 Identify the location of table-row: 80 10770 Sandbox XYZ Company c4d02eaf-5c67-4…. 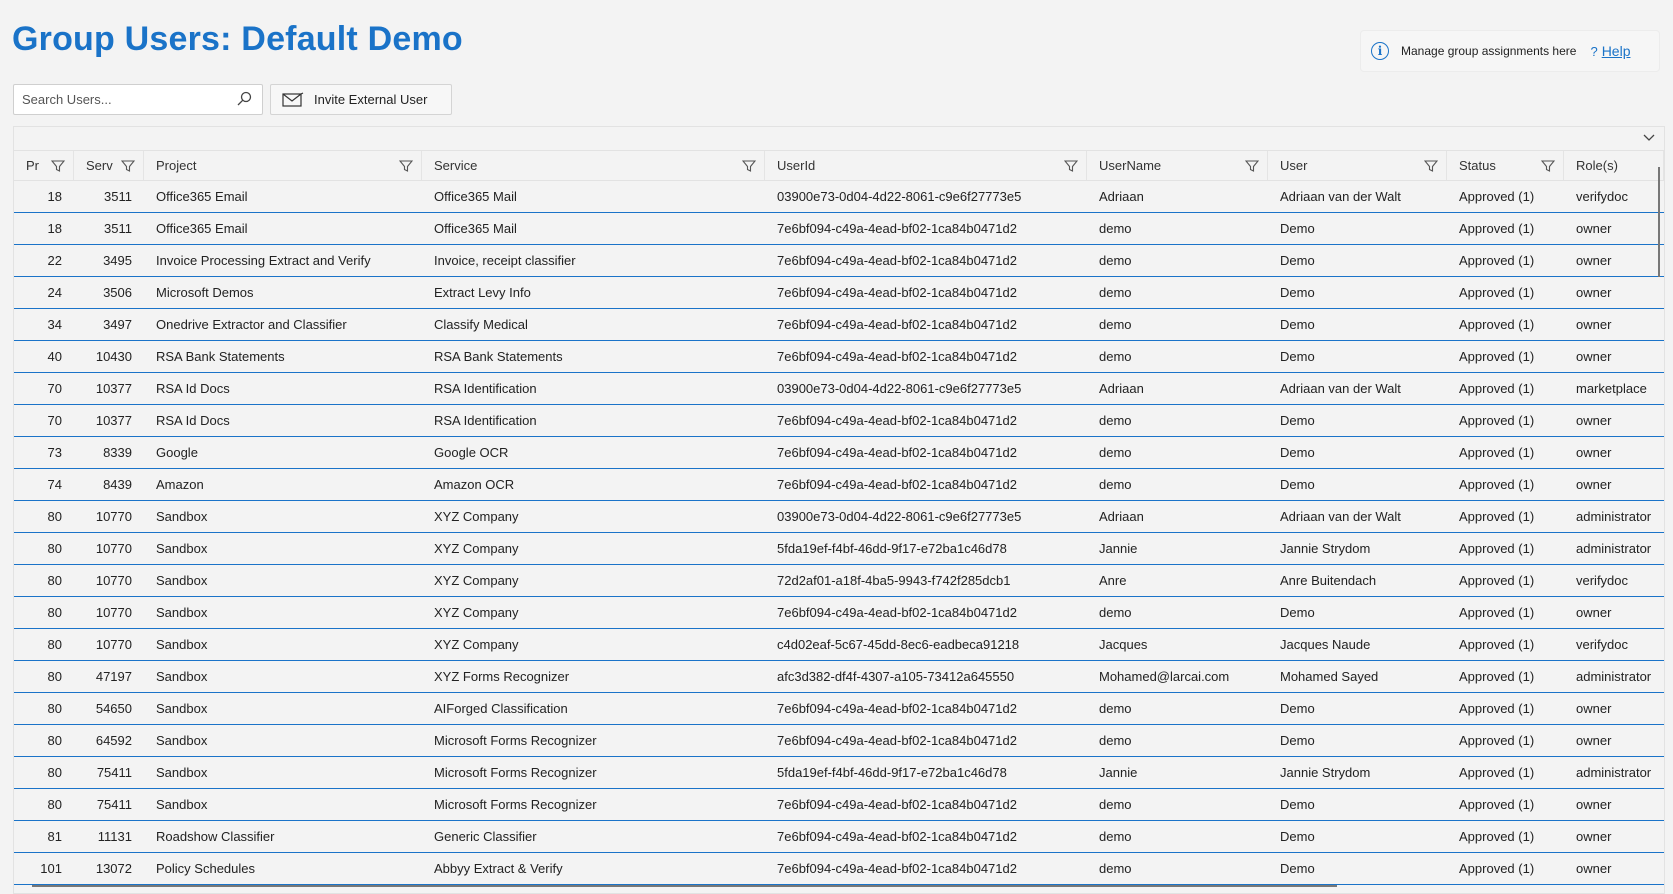
(839, 645).